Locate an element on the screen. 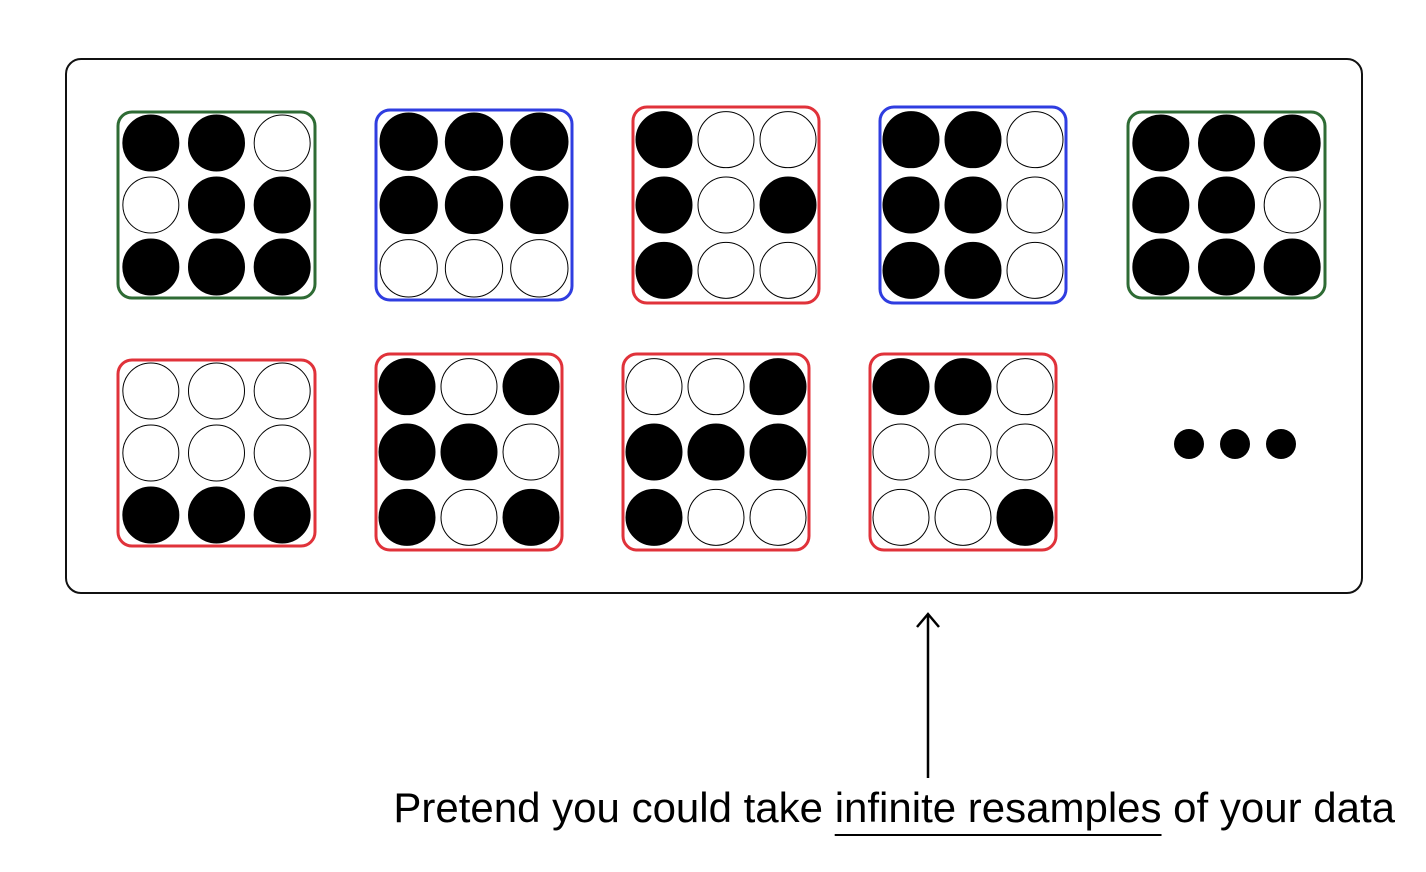 The image size is (1426, 872). caption-highlight: infinite resamples is located at coordinates (998, 807).